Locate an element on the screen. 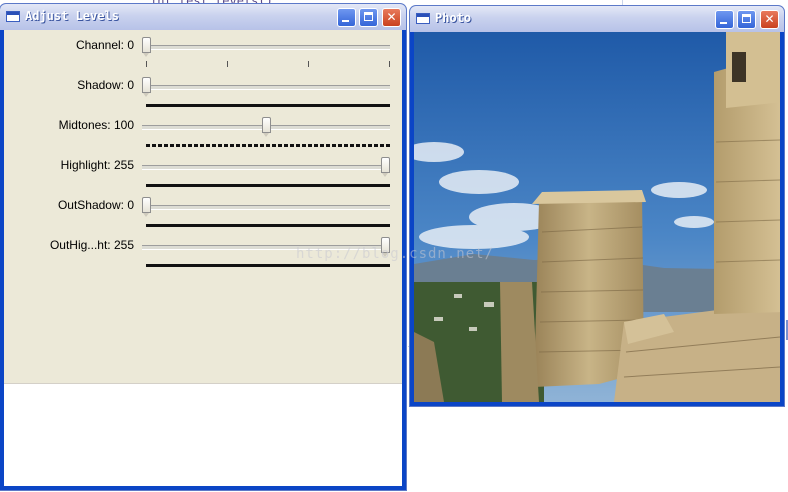 The width and height of the screenshot is (788, 492). trackbar-label: OutHig...ht: 255 is located at coordinates (91, 245).